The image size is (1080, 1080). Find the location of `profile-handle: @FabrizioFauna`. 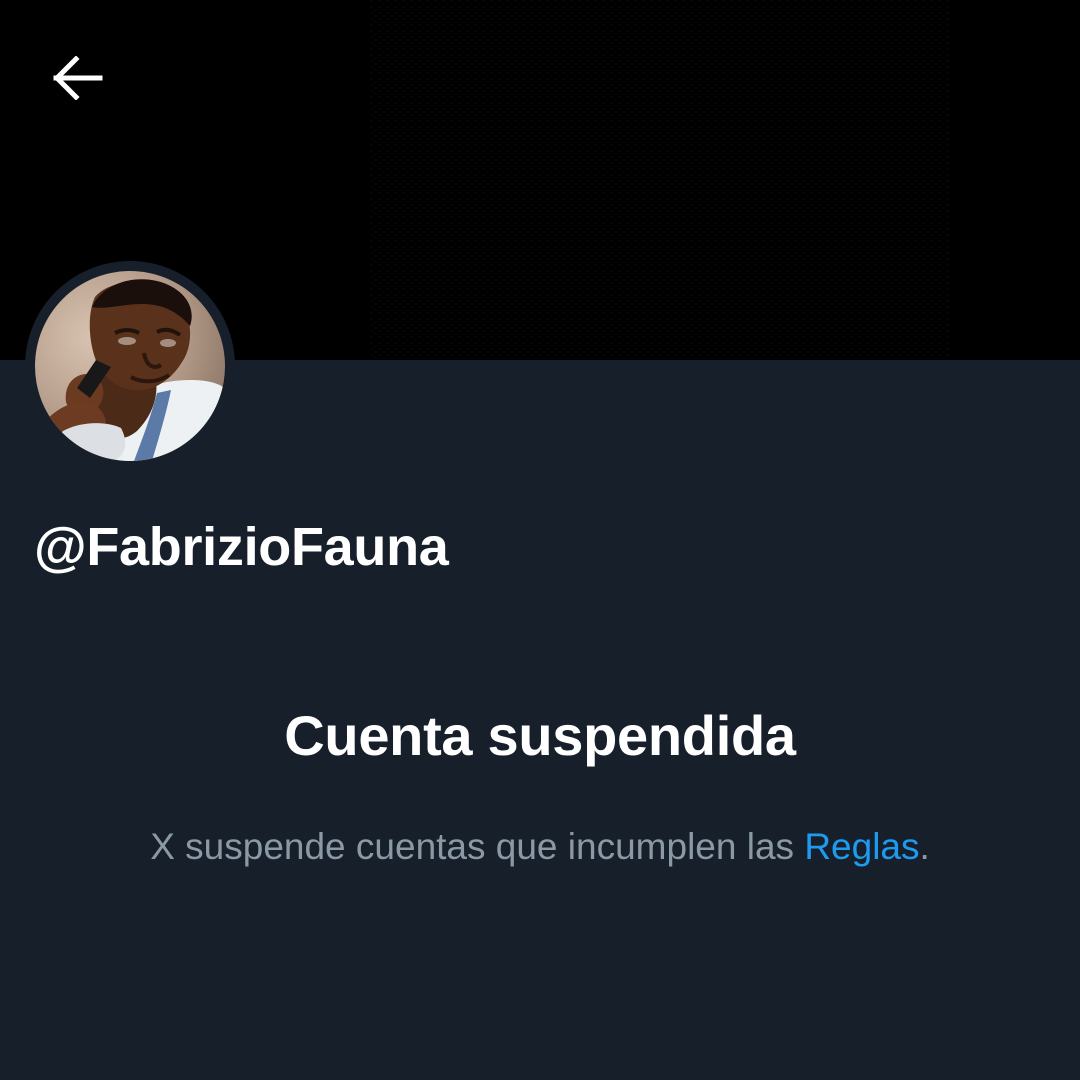

profile-handle: @FabrizioFauna is located at coordinates (241, 547).